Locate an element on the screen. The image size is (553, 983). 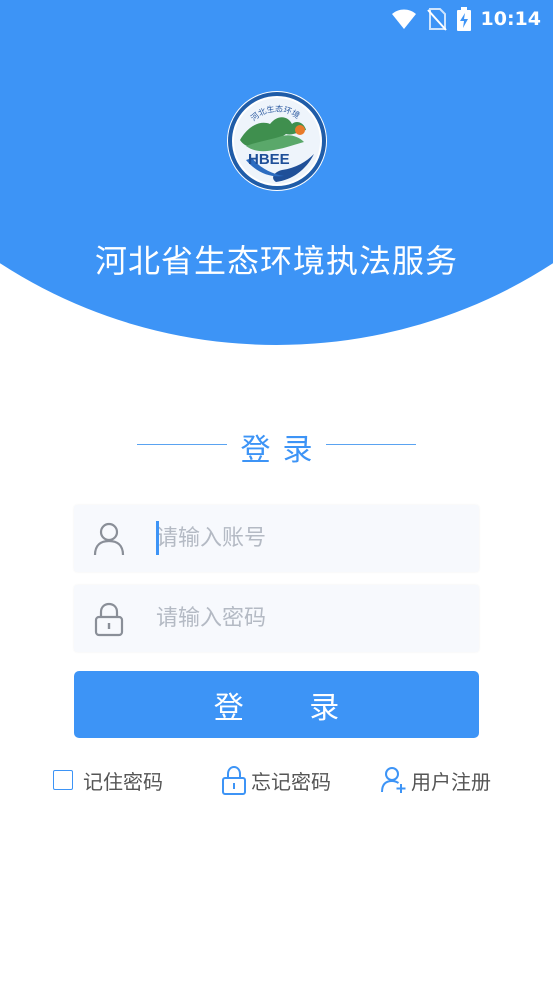
status-icons: 10:14 is located at coordinates (466, 19).